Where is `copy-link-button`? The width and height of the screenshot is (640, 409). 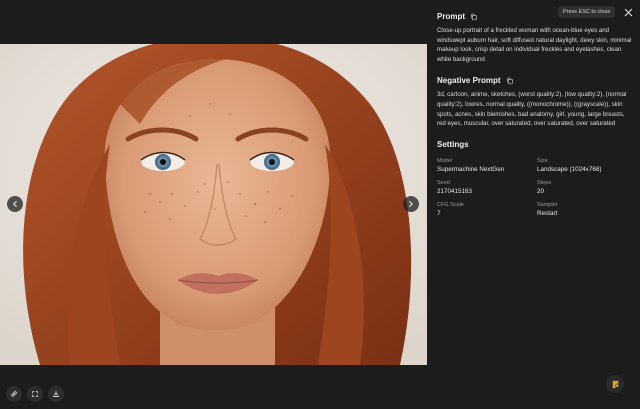
copy-link-button is located at coordinates (14, 394).